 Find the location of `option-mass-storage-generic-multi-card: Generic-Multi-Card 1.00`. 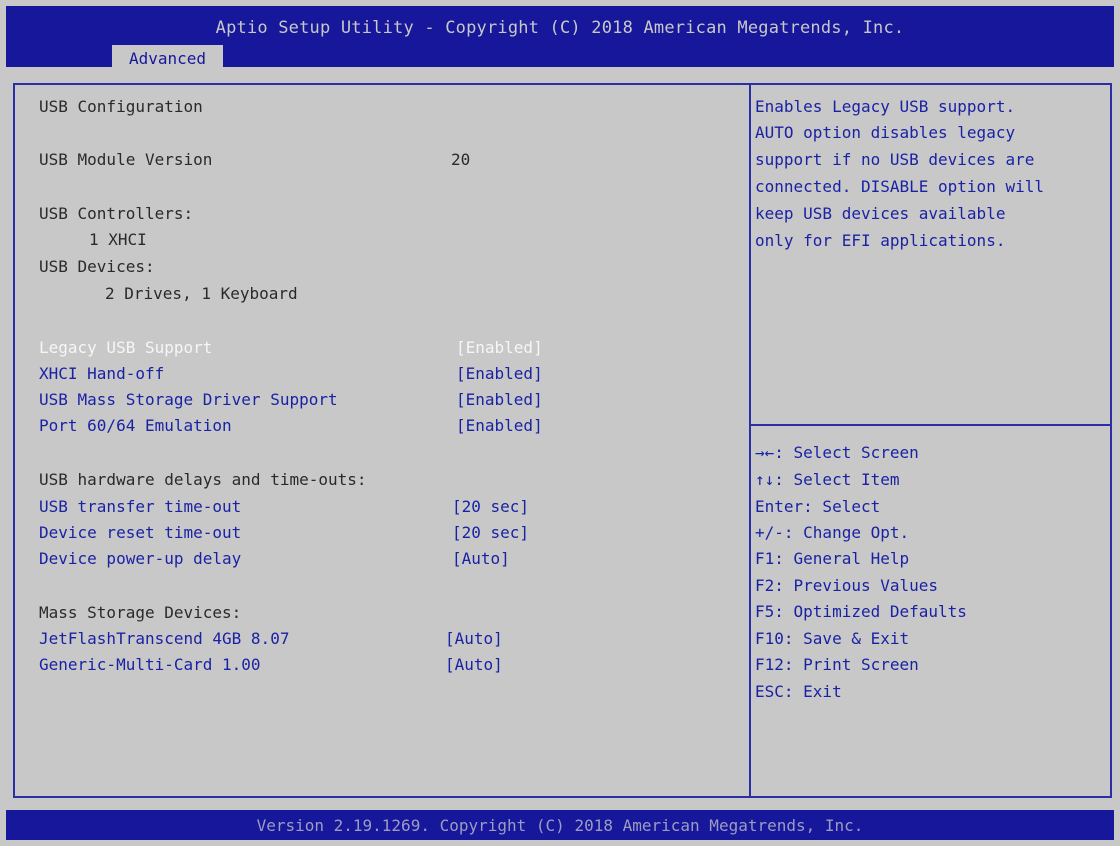

option-mass-storage-generic-multi-card: Generic-Multi-Card 1.00 is located at coordinates (150, 665).